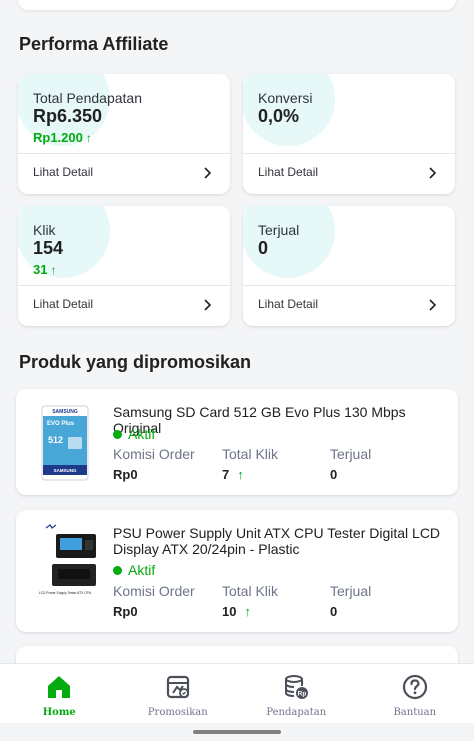 The height and width of the screenshot is (741, 474). What do you see at coordinates (297, 687) in the screenshot?
I see `coins-icon: Rp` at bounding box center [297, 687].